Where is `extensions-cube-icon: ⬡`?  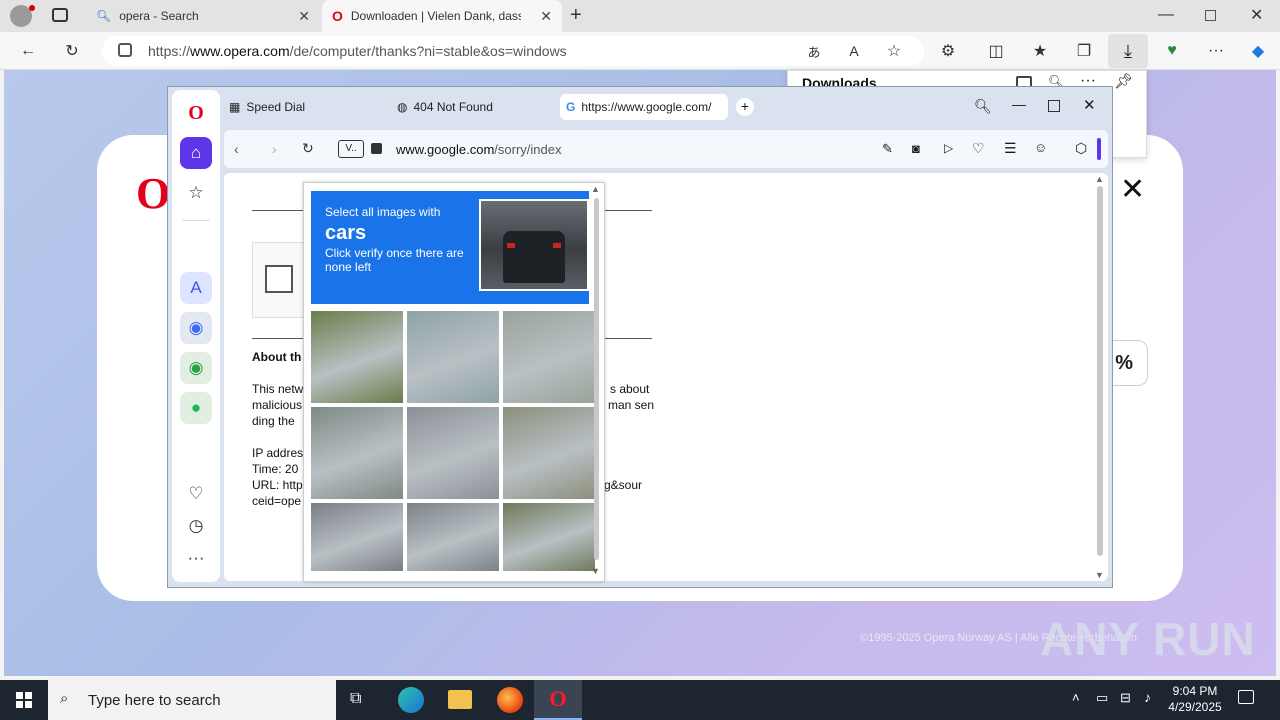 extensions-cube-icon: ⬡ is located at coordinates (1081, 148).